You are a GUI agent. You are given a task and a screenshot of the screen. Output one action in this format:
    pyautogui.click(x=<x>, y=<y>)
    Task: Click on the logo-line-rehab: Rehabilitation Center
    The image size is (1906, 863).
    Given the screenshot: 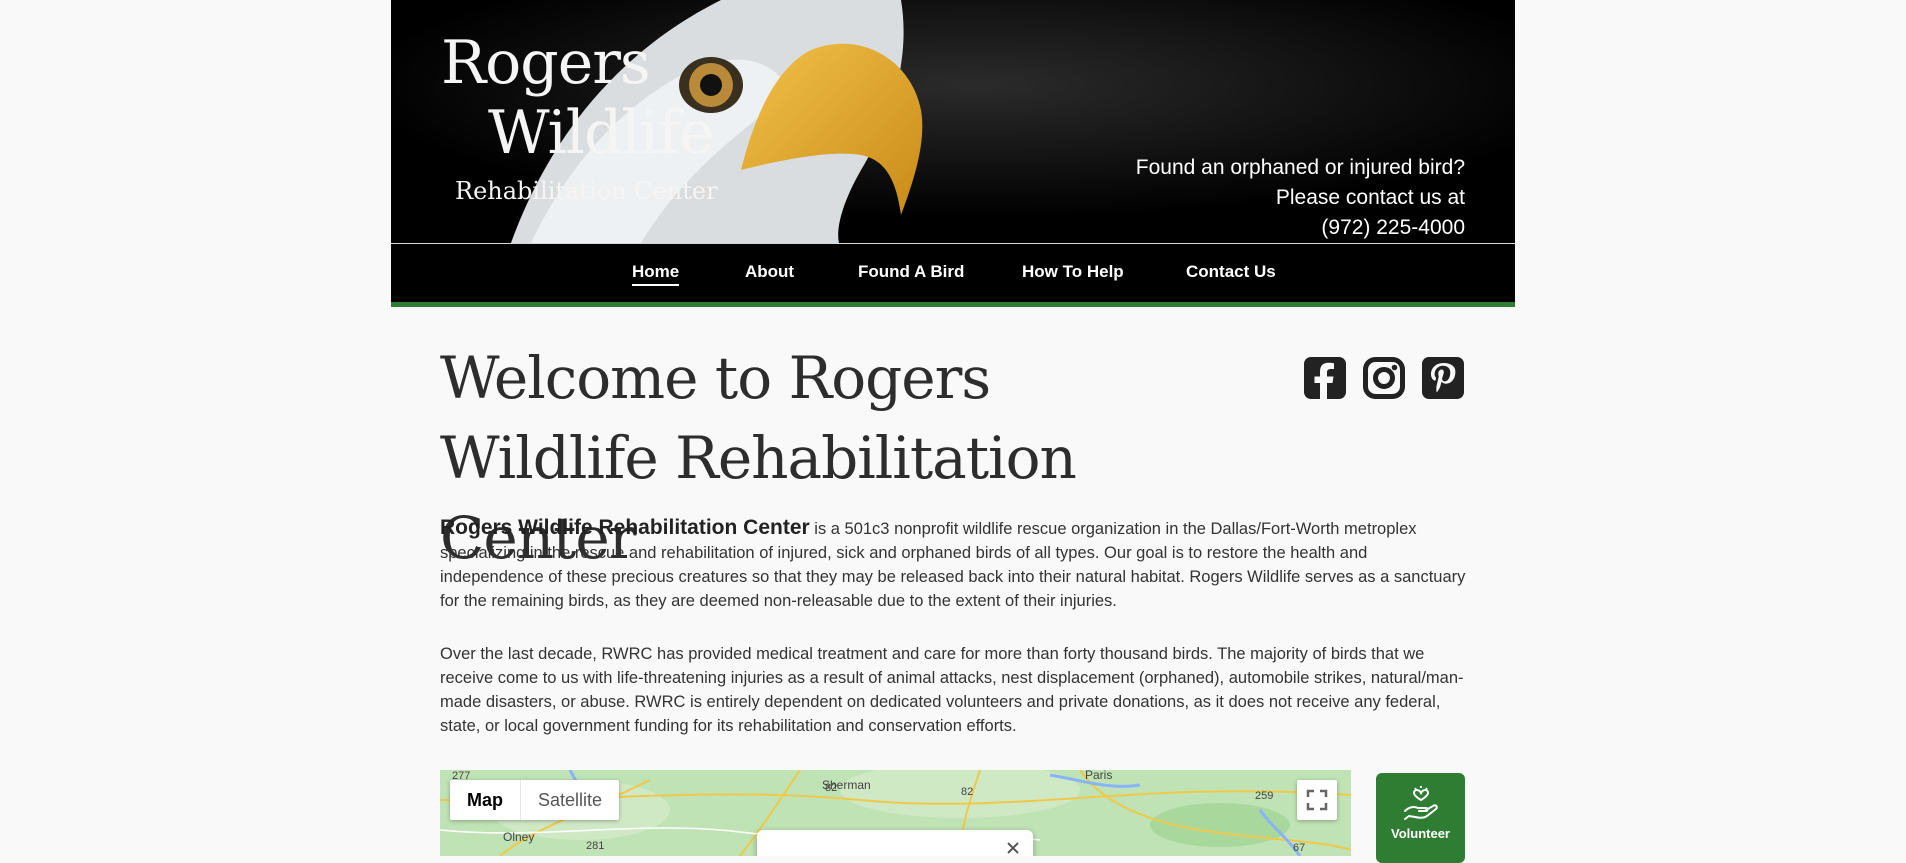 What is the action you would take?
    pyautogui.click(x=586, y=191)
    